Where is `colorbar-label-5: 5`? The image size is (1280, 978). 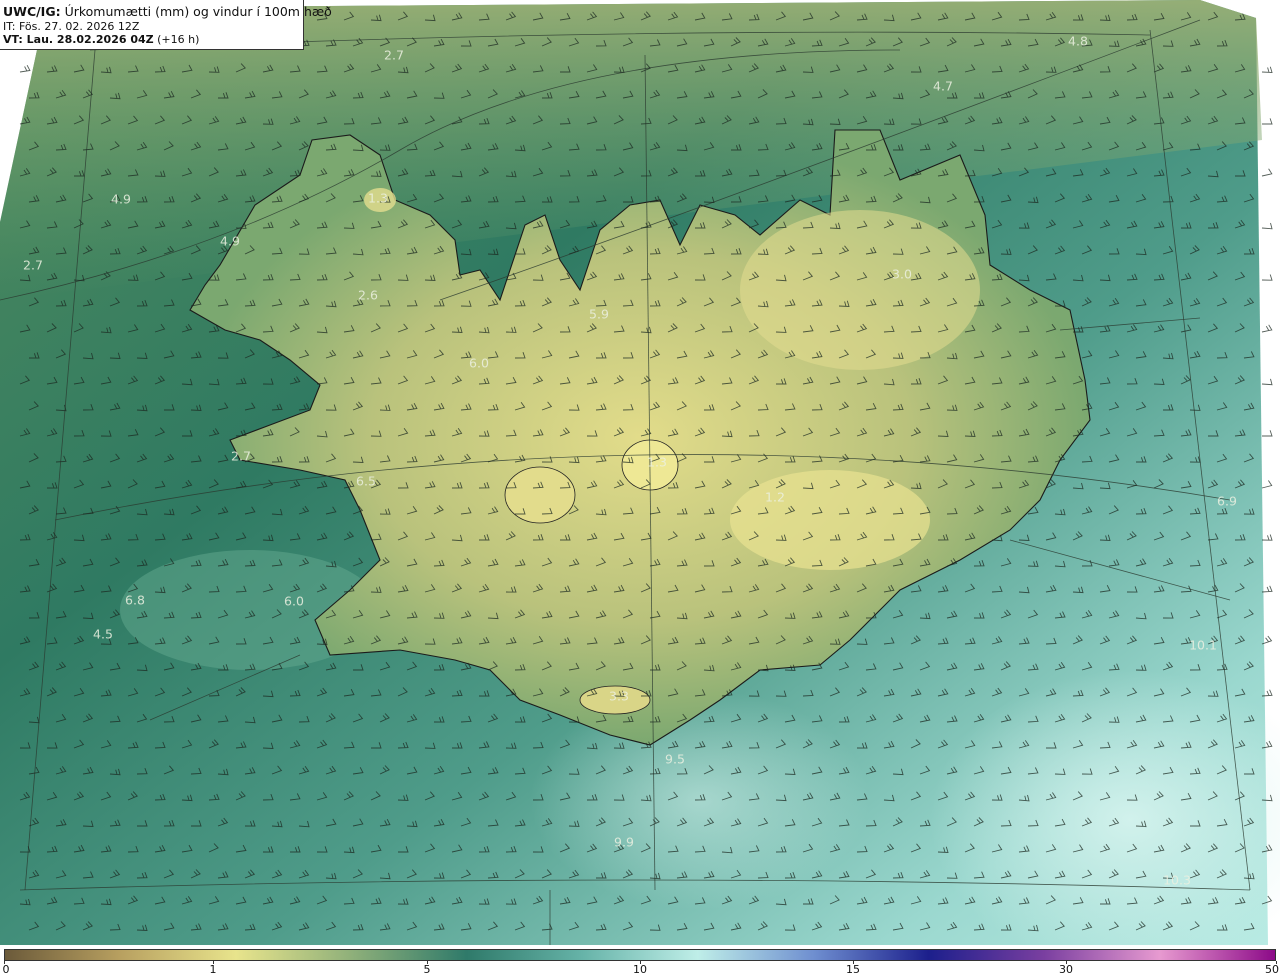
colorbar-label-5: 5 is located at coordinates (427, 969).